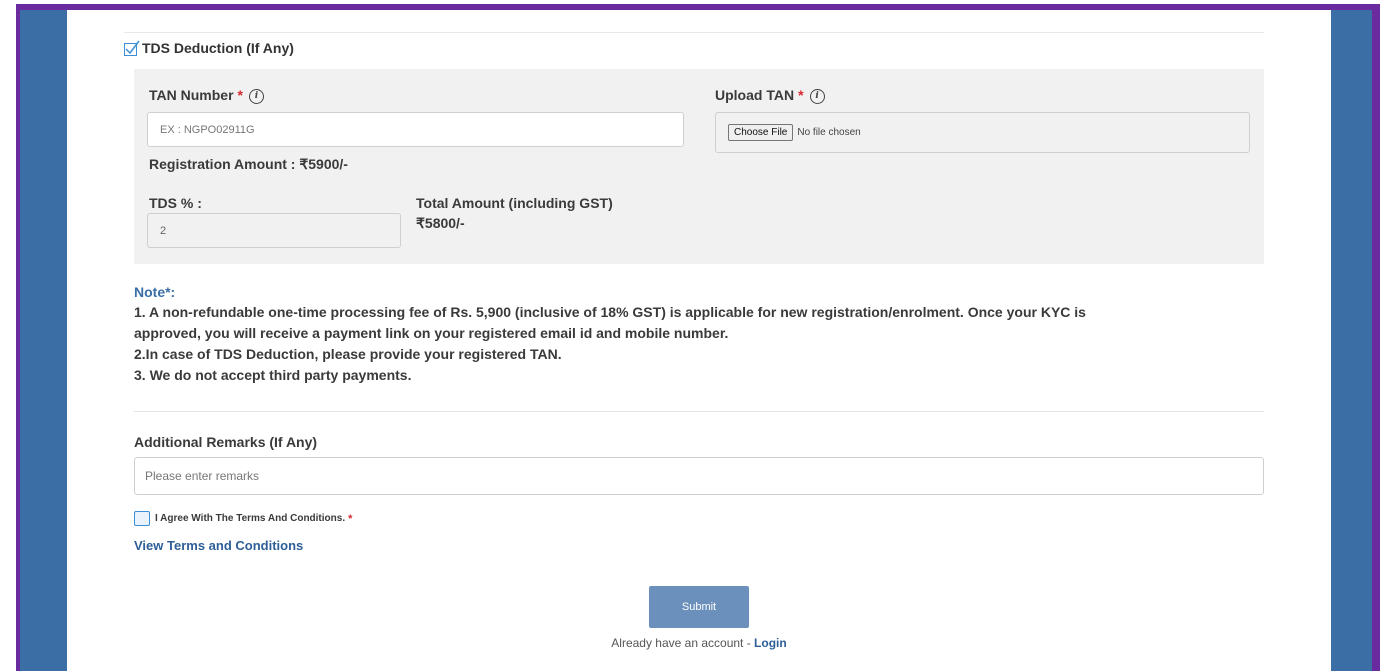 This screenshot has height=671, width=1386. Describe the element at coordinates (175, 203) in the screenshot. I see `tds-percent-label: TDS % :` at that location.